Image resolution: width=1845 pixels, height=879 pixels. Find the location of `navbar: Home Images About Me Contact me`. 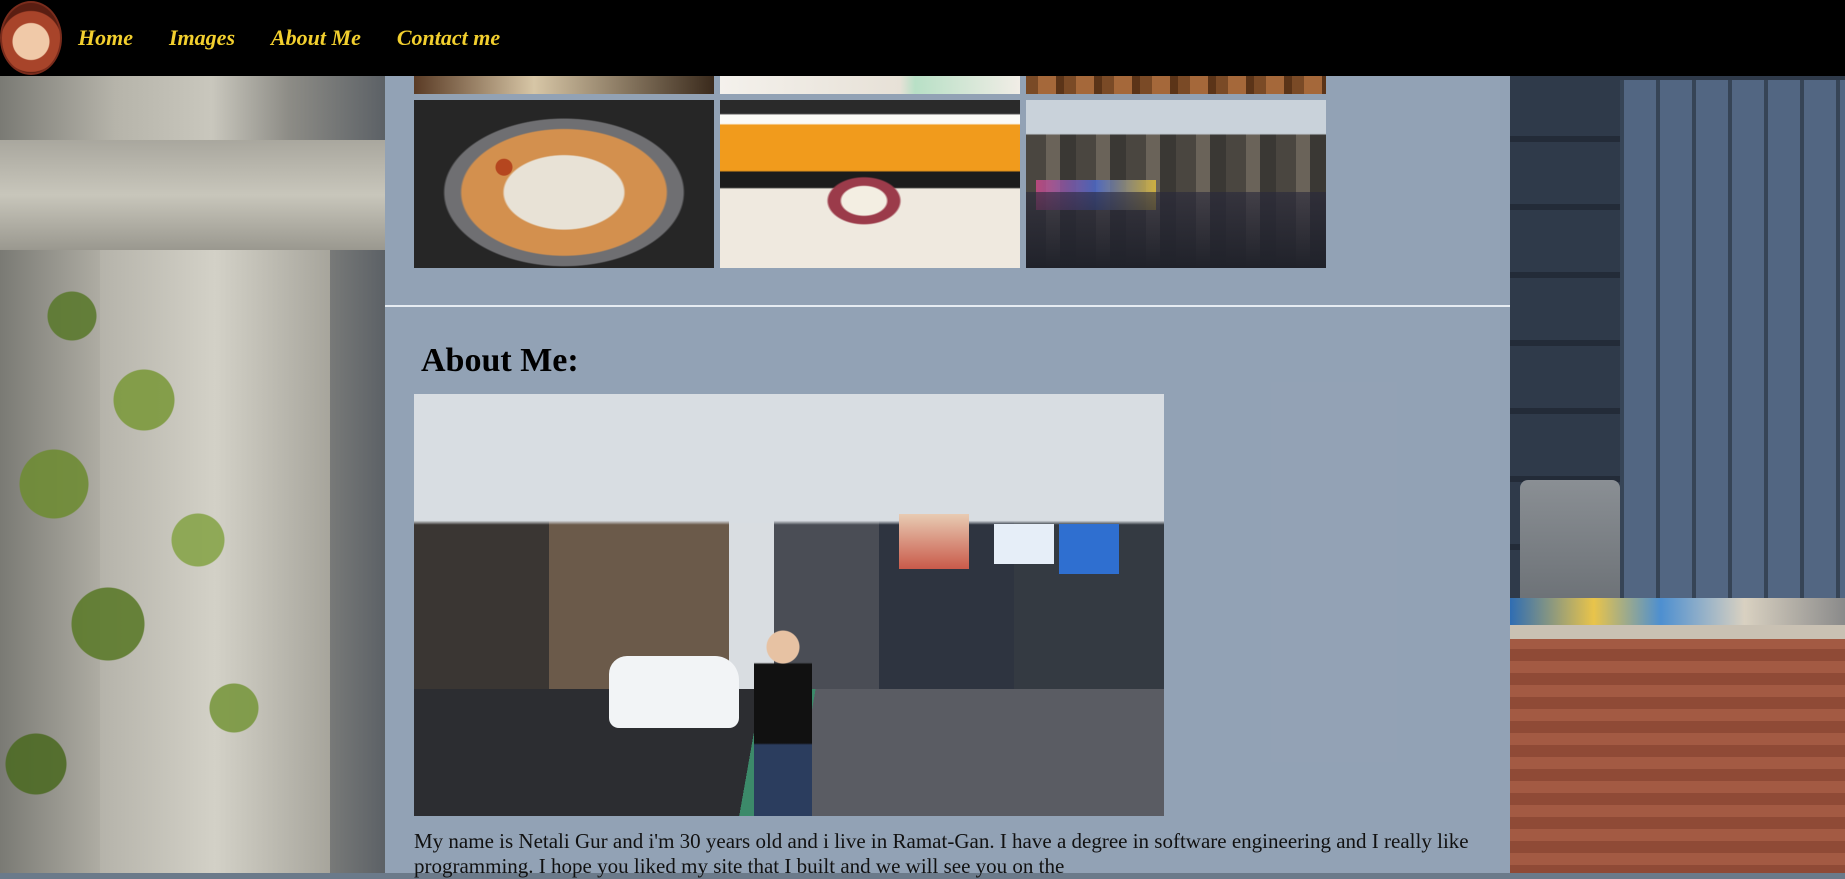

navbar: Home Images About Me Contact me is located at coordinates (922, 38).